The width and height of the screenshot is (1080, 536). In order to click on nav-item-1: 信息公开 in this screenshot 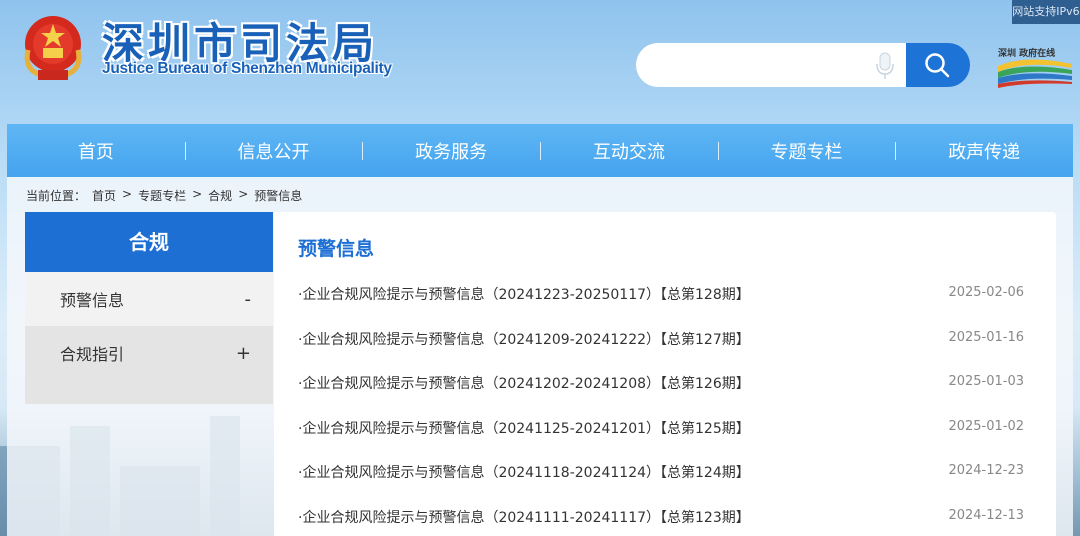, I will do `click(273, 151)`.